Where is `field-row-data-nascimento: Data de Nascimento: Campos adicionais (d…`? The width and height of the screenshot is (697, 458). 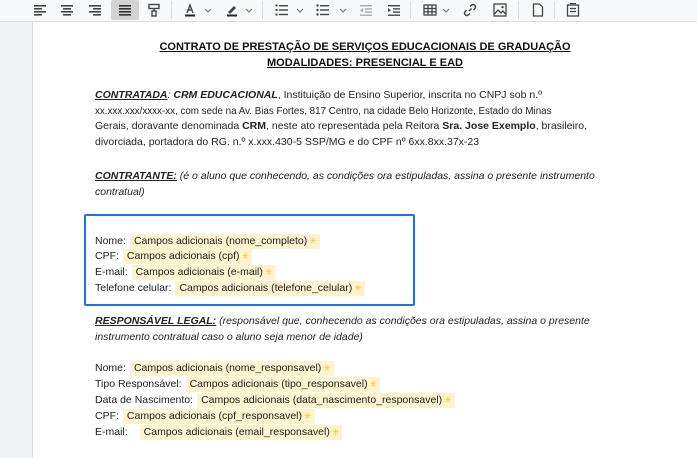 field-row-data-nascimento: Data de Nascimento: Campos adicionais (d… is located at coordinates (275, 400).